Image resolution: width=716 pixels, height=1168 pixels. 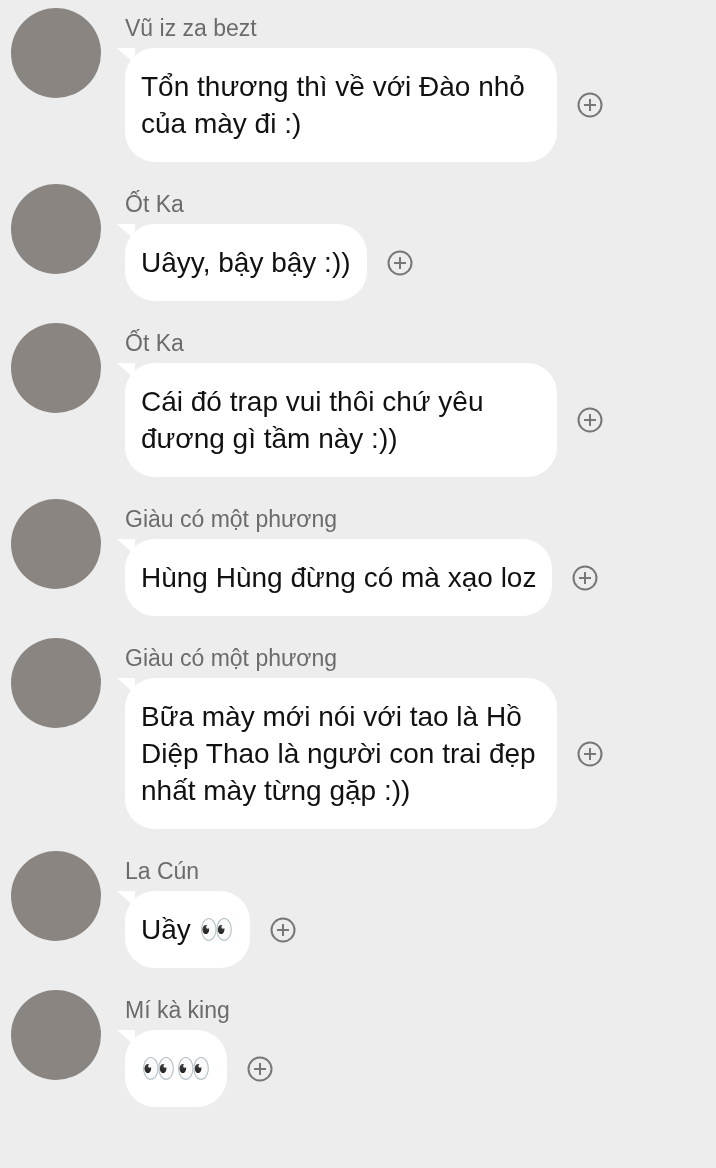 I want to click on sender-name: La Cún, so click(x=163, y=871).